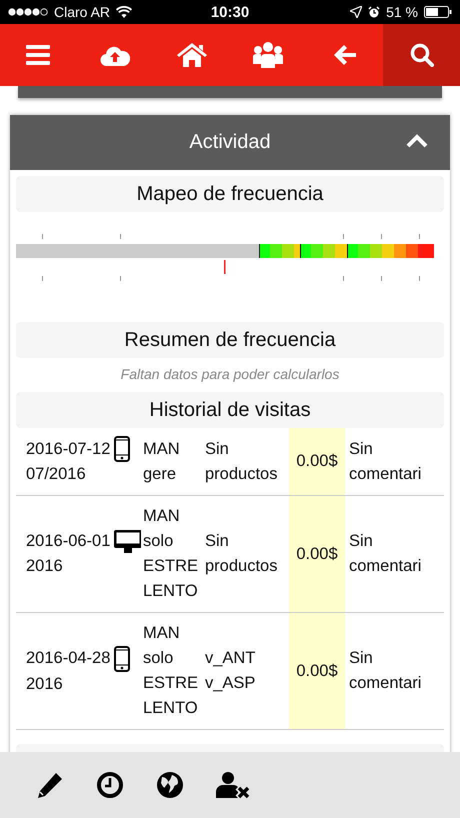 The width and height of the screenshot is (460, 818). Describe the element at coordinates (234, 785) in the screenshot. I see `remove-user-icon` at that location.